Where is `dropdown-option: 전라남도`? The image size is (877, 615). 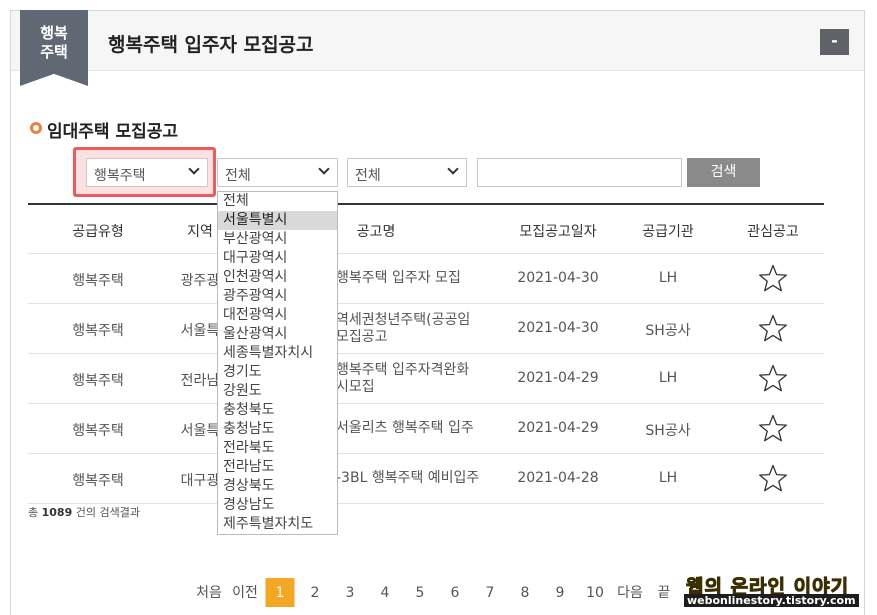 dropdown-option: 전라남도 is located at coordinates (277, 467).